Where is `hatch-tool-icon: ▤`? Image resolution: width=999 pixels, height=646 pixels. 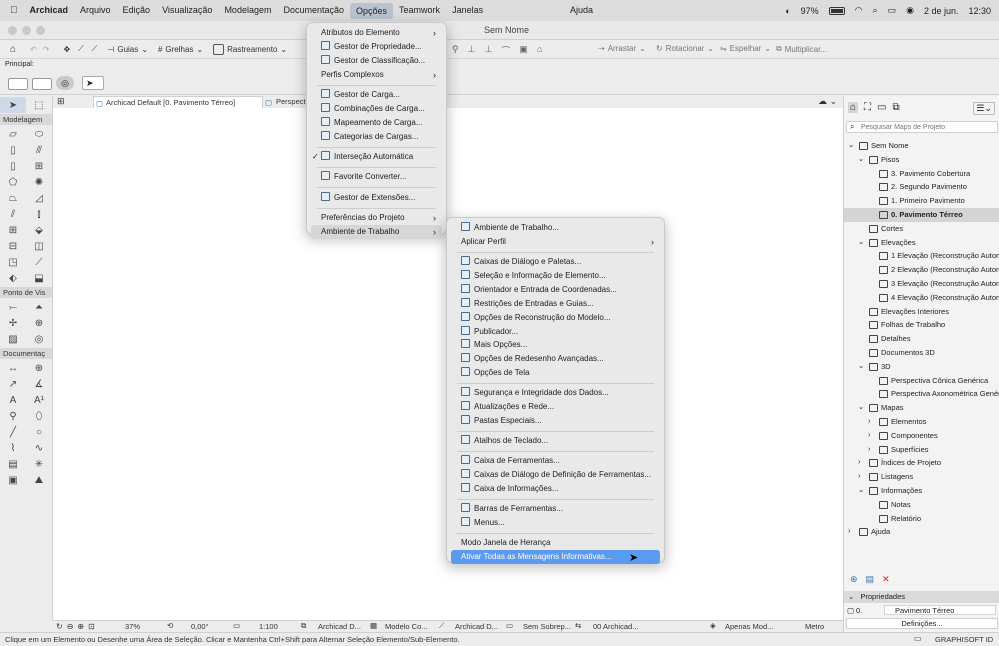 hatch-tool-icon: ▤ is located at coordinates (13, 464).